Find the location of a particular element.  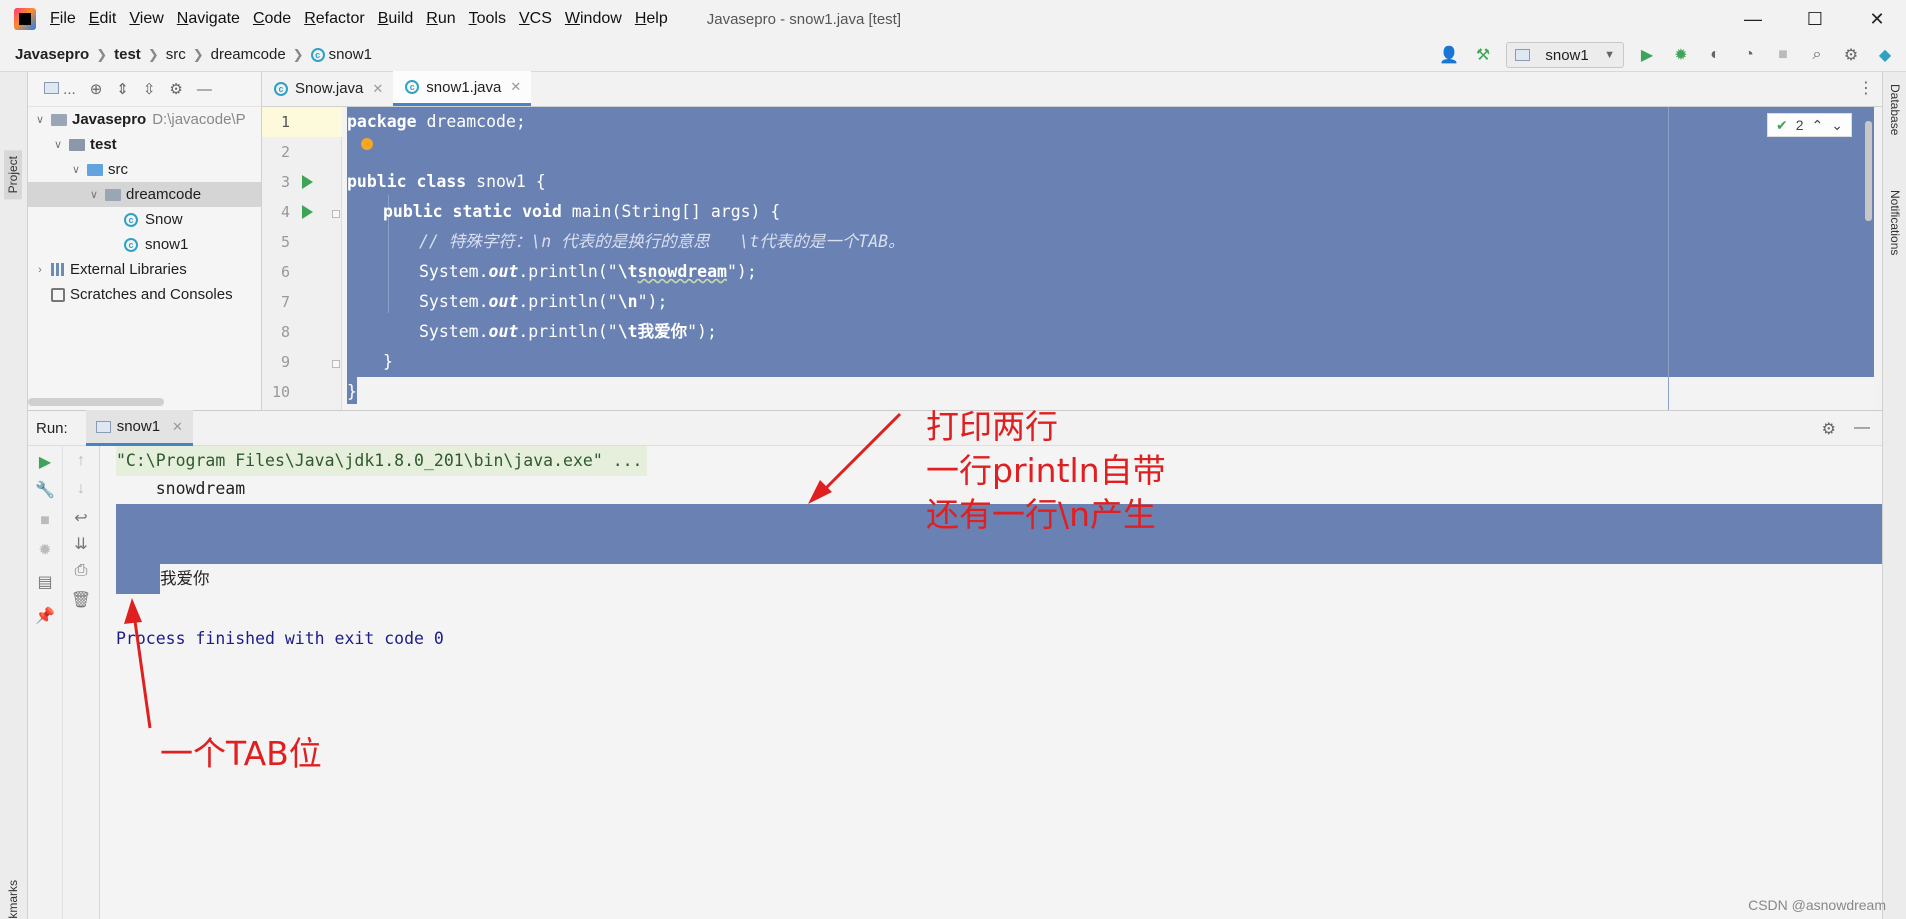

run-tab-snow1: snow1 ✕ is located at coordinates (139, 428).